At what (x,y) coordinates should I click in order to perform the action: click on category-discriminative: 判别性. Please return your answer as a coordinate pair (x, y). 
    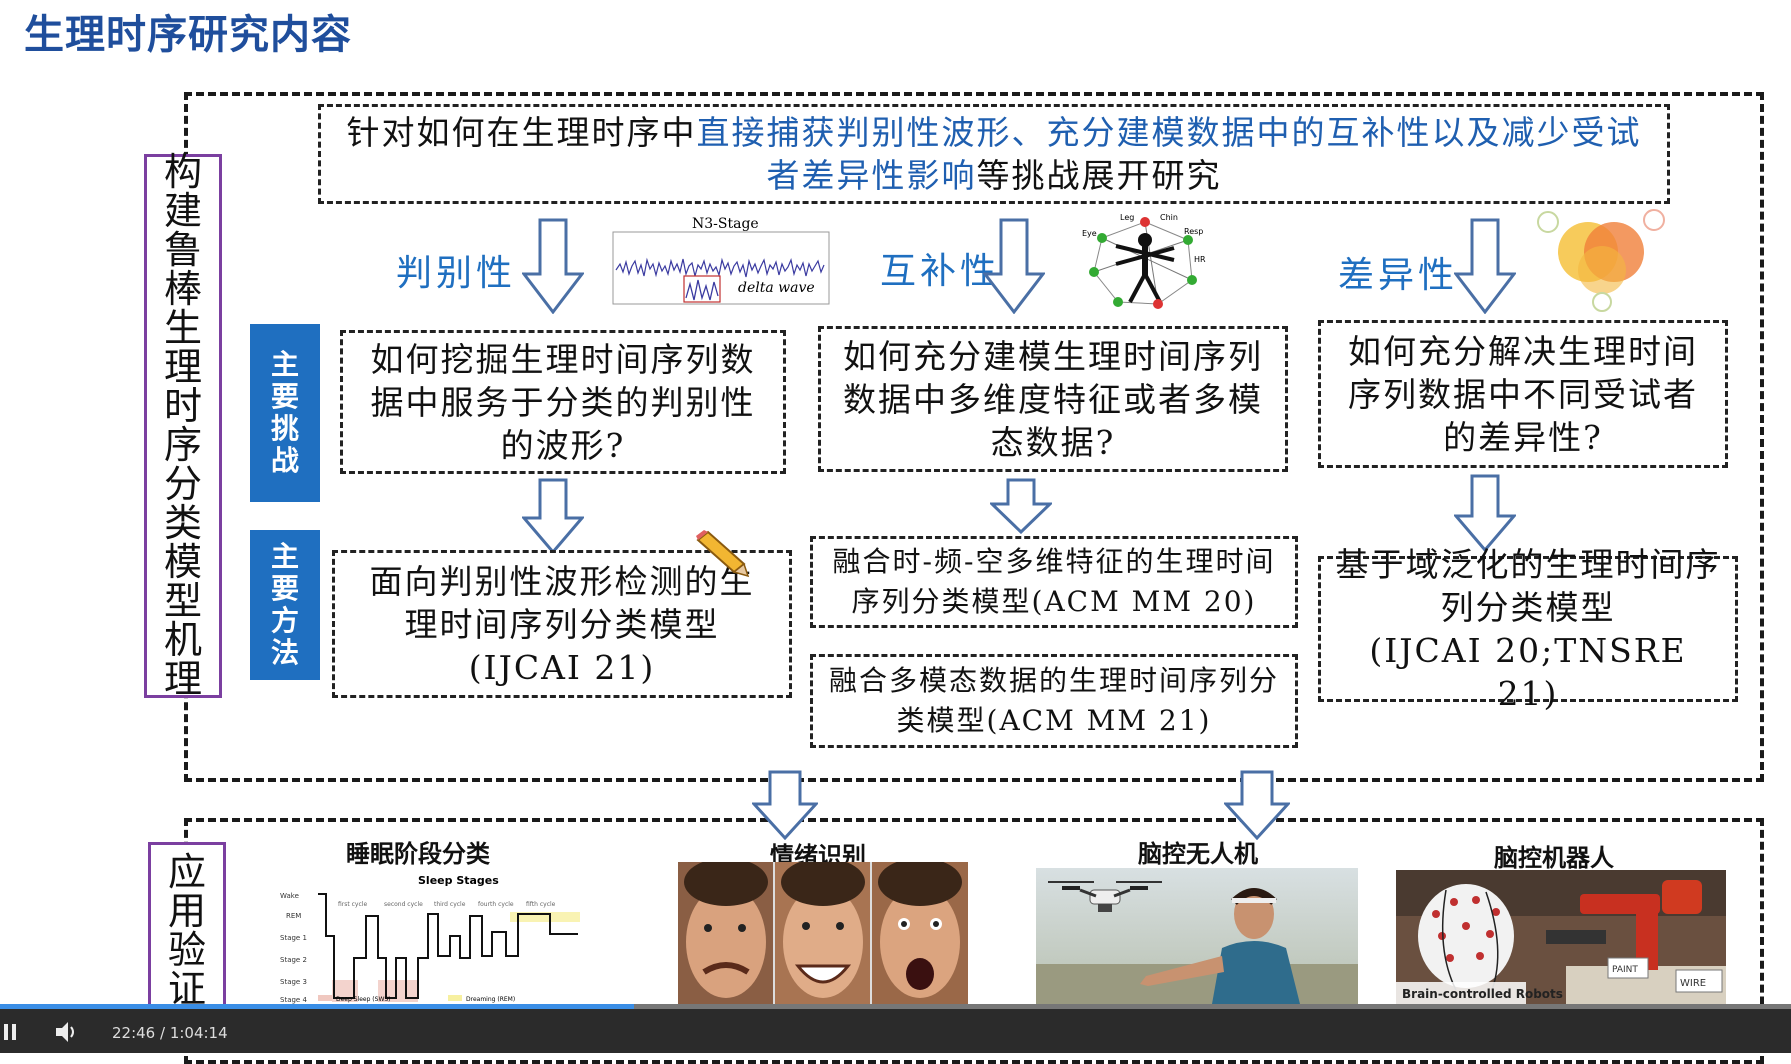
    Looking at the image, I should click on (456, 273).